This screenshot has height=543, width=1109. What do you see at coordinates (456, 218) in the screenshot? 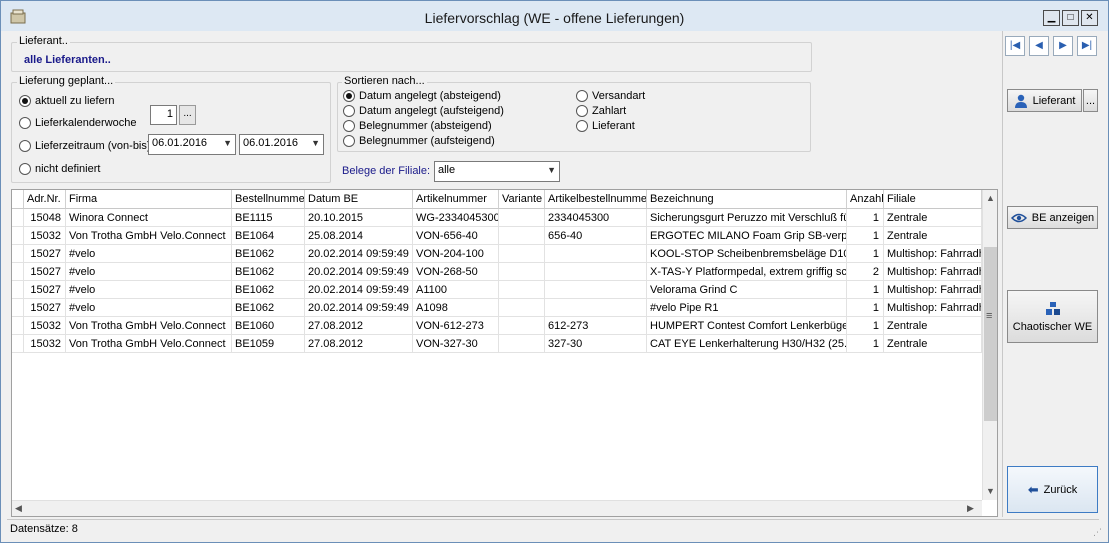
I see `table-cell: WG-2334045300` at bounding box center [456, 218].